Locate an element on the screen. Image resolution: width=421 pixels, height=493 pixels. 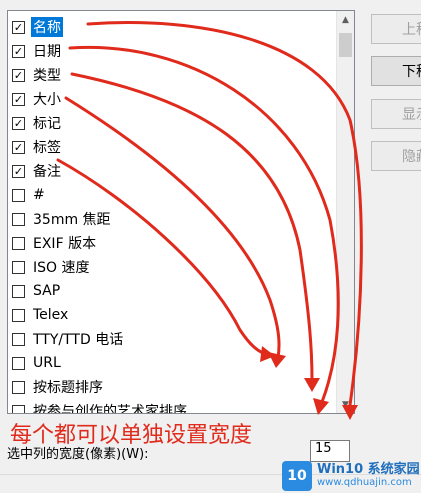
column-width-label: 选中列的宽度(像素)(W): is located at coordinates (78, 454).